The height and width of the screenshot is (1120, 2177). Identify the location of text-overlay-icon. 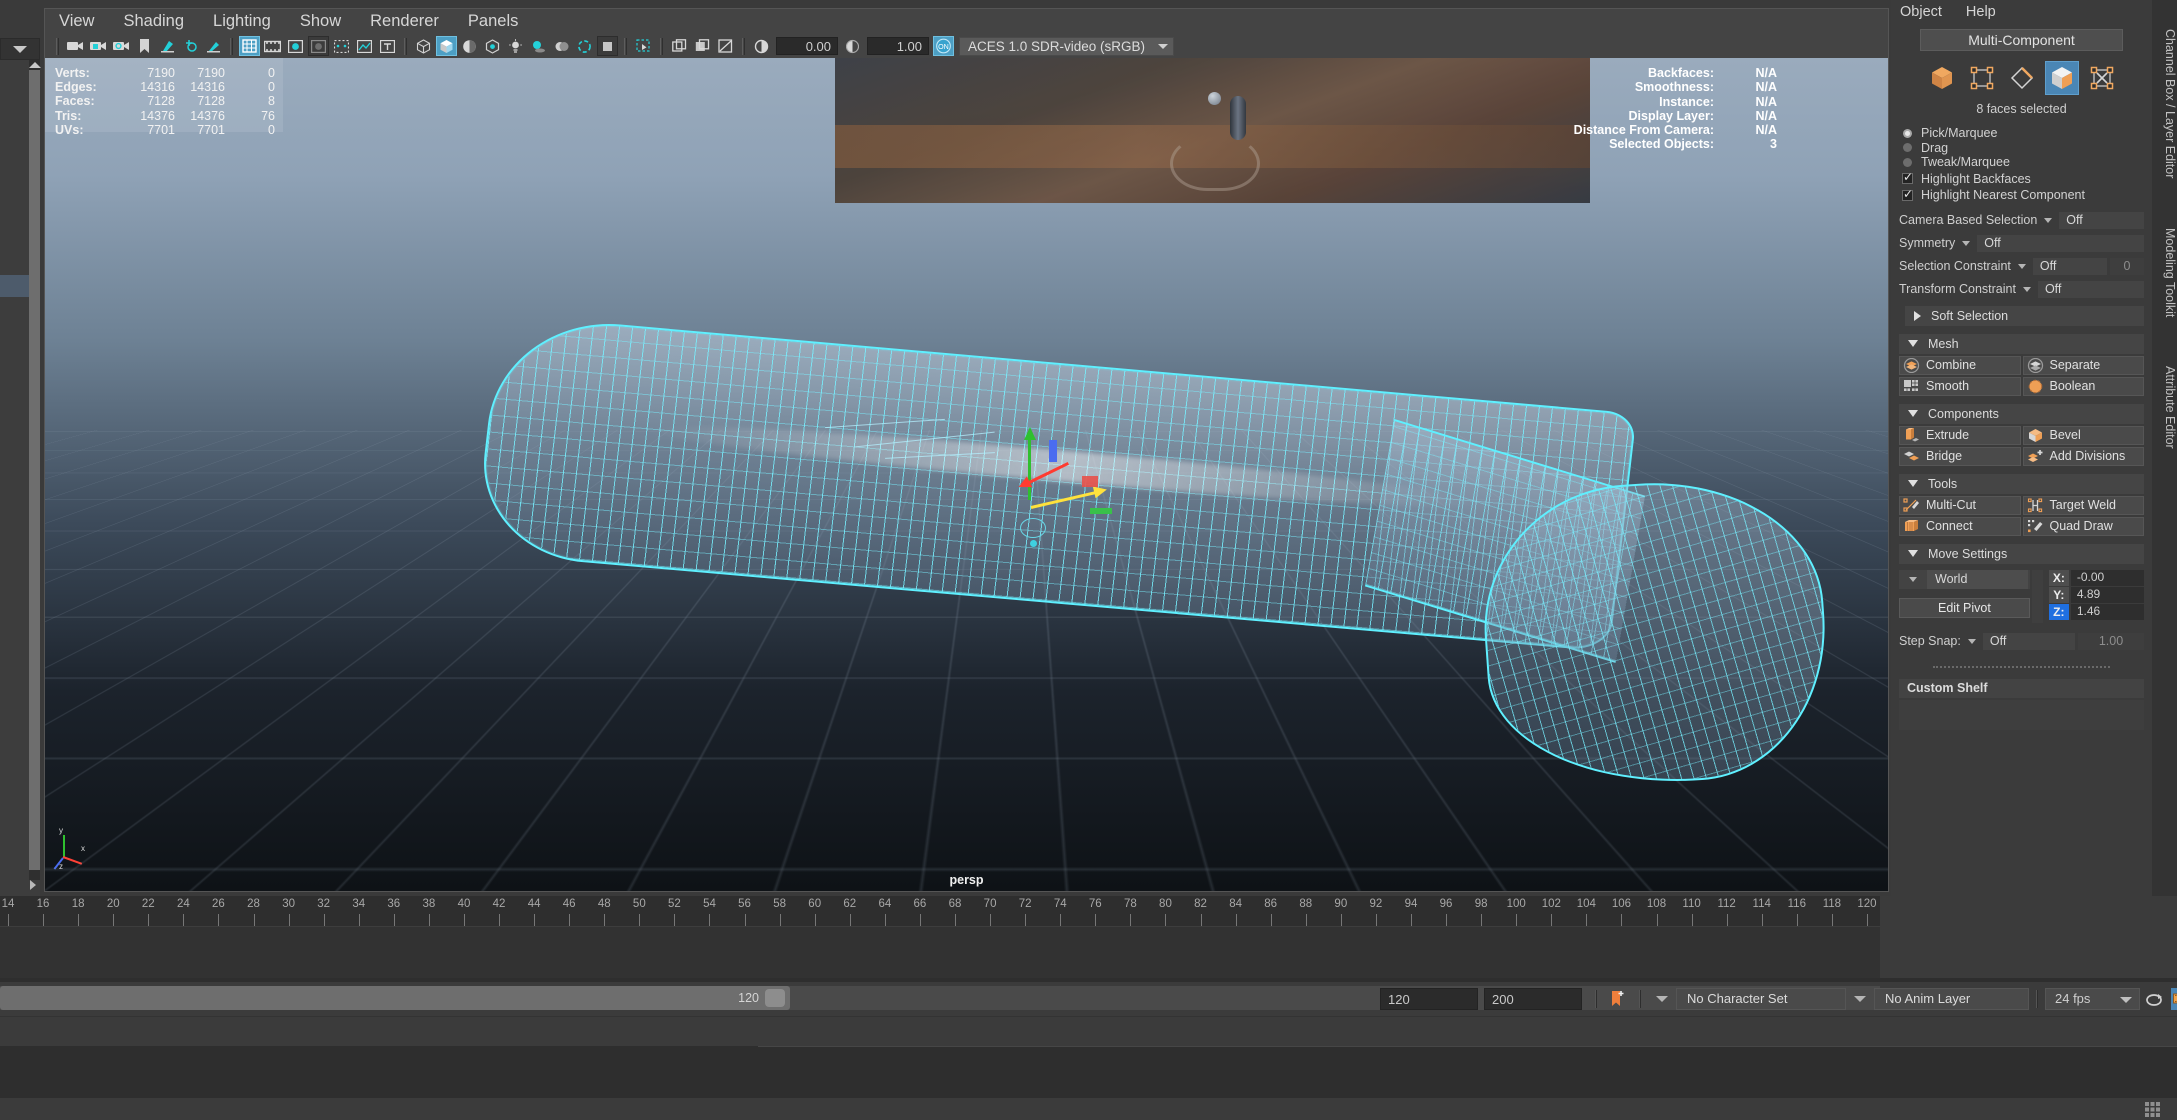
(387, 46).